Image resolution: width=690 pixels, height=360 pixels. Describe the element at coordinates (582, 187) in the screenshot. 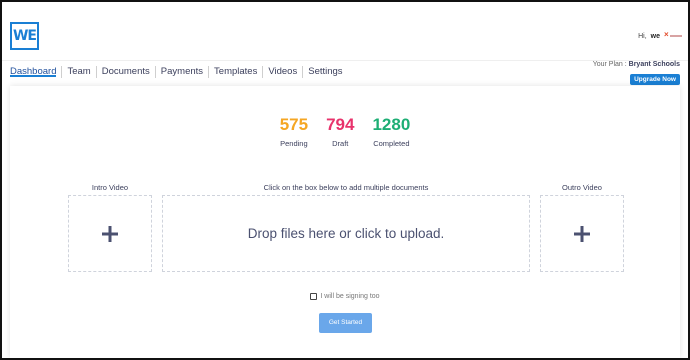

I see `outro-video-label: Outro Video` at that location.